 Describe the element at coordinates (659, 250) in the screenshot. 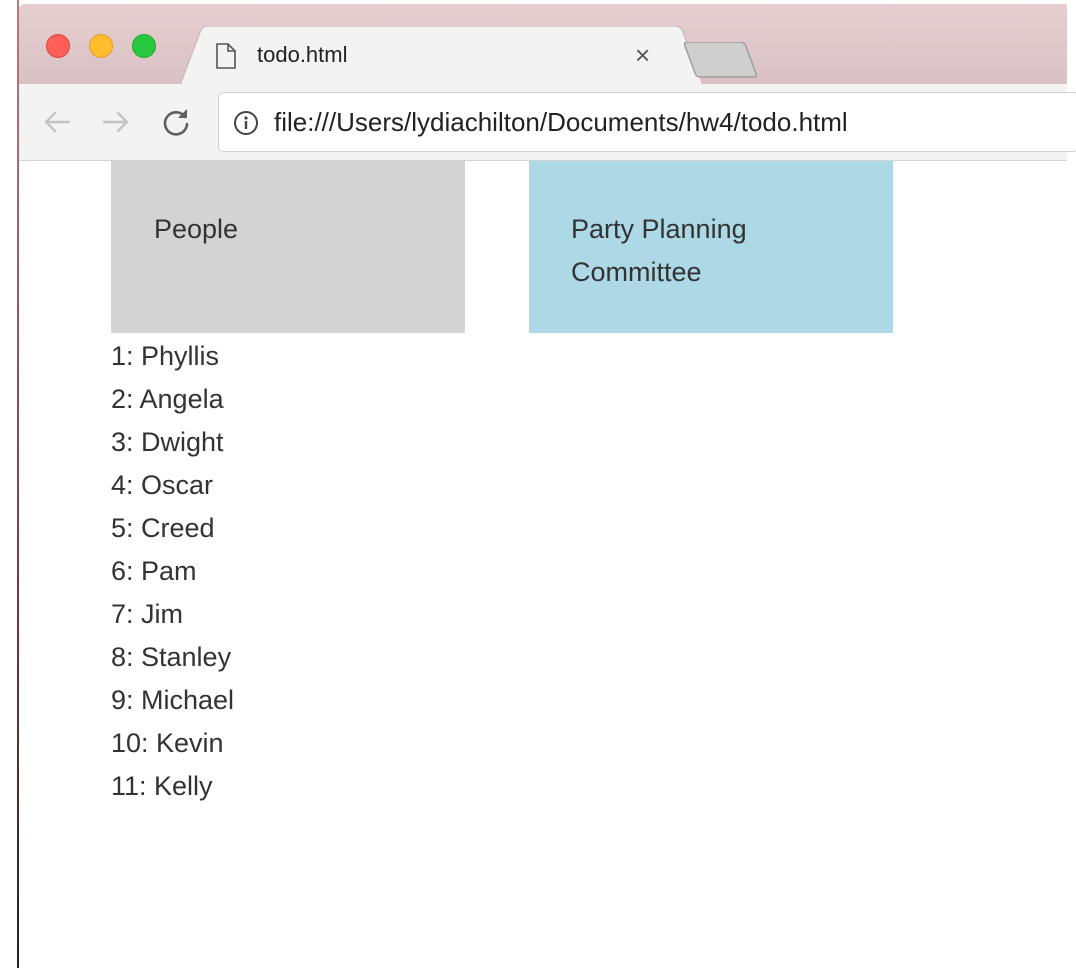

I see `party-planning-tile-label: Party Planning Committee` at that location.